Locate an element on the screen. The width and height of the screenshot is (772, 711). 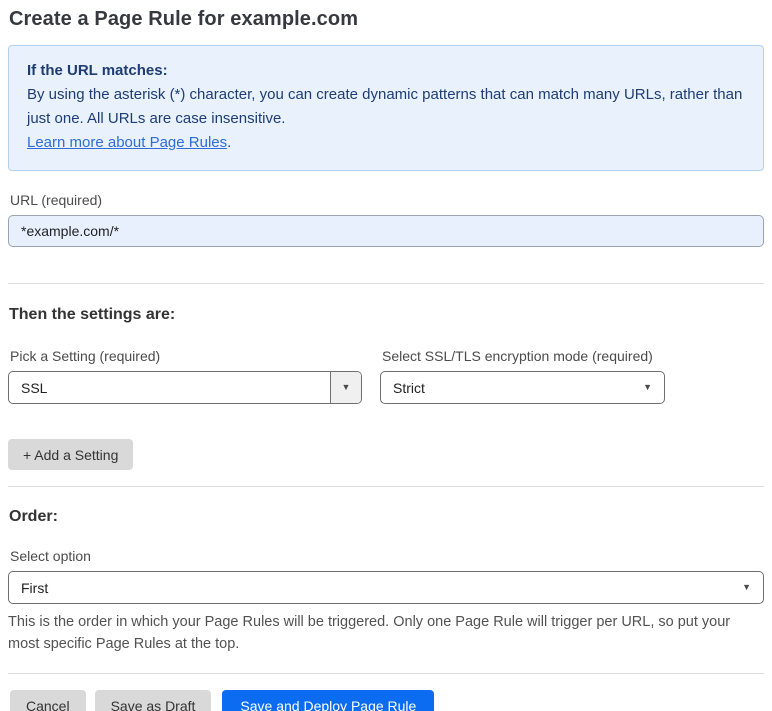
cancel-button: Cancel is located at coordinates (48, 700).